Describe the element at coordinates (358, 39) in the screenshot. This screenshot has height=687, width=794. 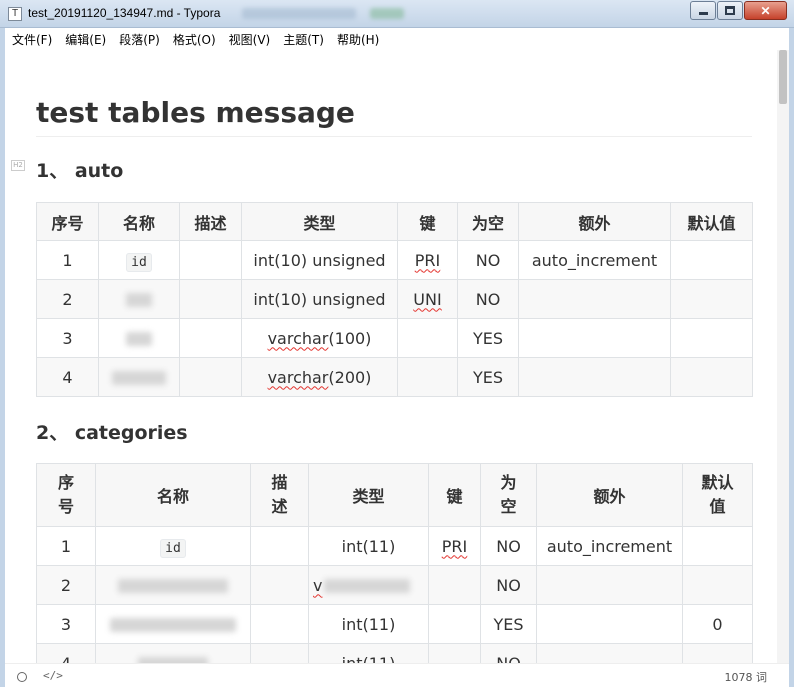
I see `menu-help: 帮助(H)` at that location.